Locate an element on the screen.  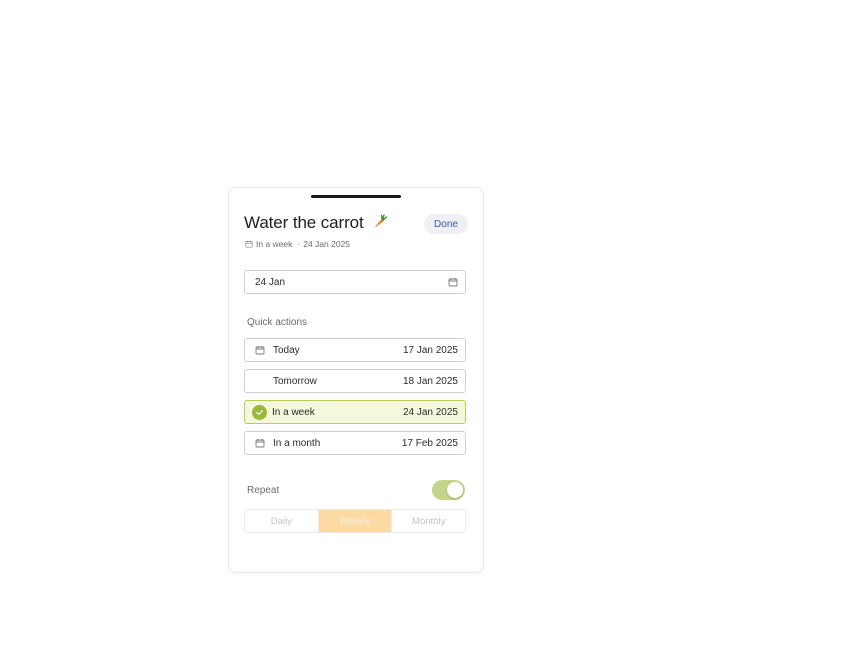
quick-action-date: 17 Jan 2025 is located at coordinates (430, 350).